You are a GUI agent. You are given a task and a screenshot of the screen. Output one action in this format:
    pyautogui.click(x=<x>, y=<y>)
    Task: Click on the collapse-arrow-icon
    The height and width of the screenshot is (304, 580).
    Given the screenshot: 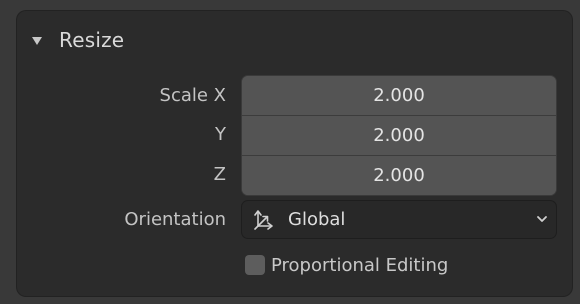 What is the action you would take?
    pyautogui.click(x=37, y=40)
    